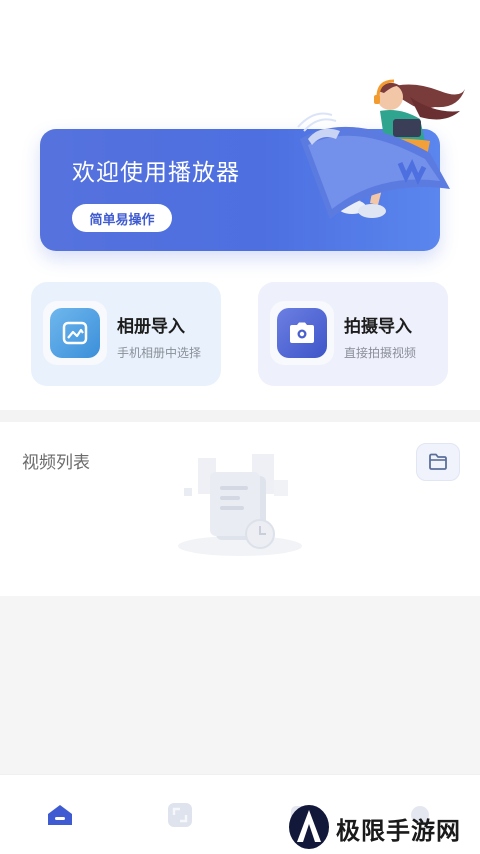 The width and height of the screenshot is (480, 854). I want to click on shoot-import-card: 拍摄导入 直接拍摄视频, so click(353, 334).